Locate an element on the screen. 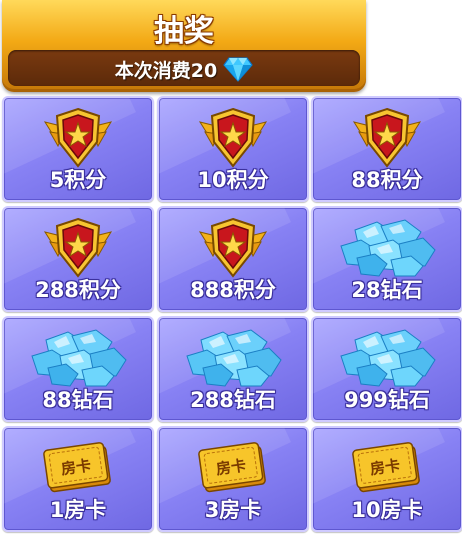 The height and width of the screenshot is (538, 462). reward-label: 888积分 is located at coordinates (233, 290).